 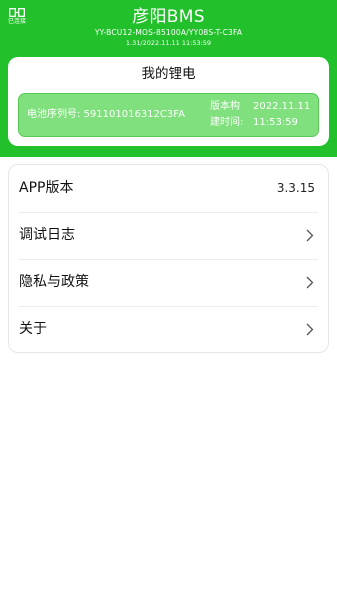 I want to click on serial-number: 电池序列号: 591101016312C3FA, so click(x=106, y=115).